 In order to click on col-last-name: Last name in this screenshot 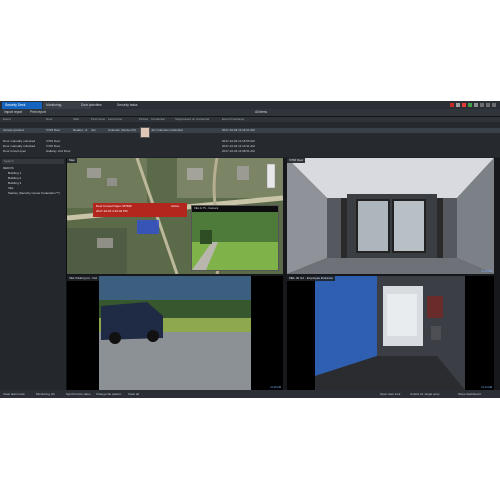, I will do `click(115, 119)`.